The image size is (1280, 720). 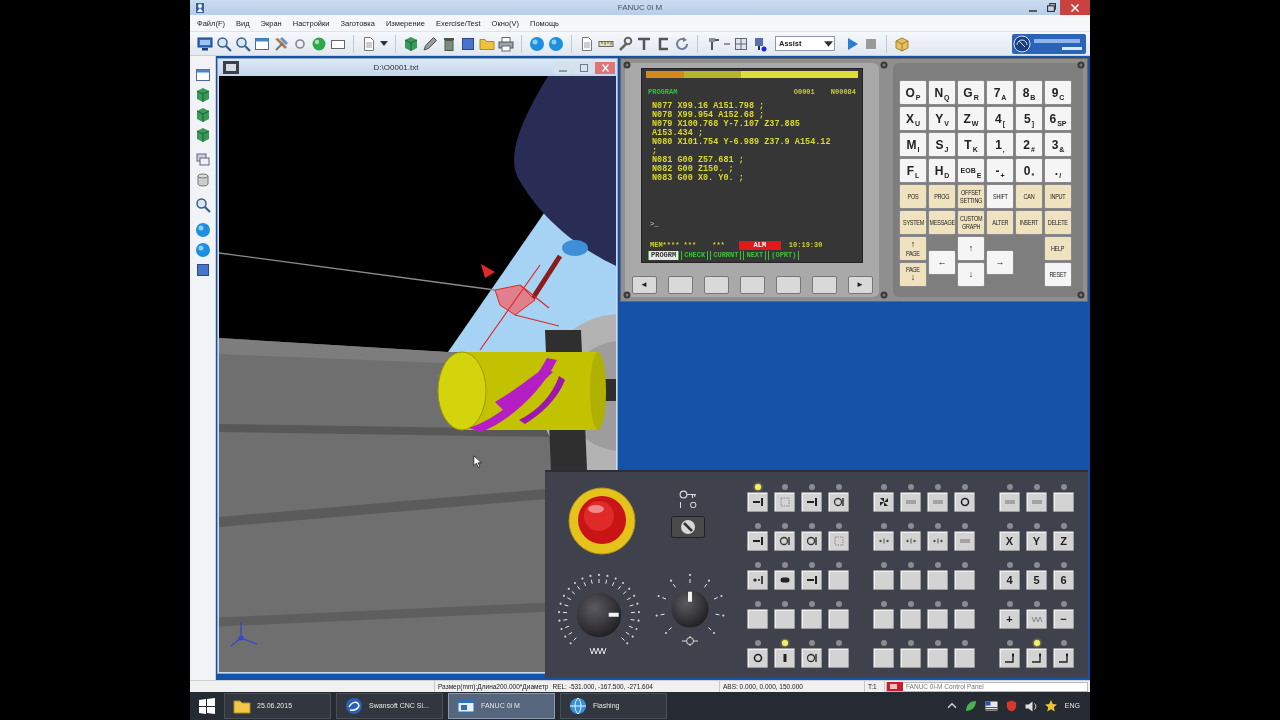 What do you see at coordinates (1011, 706) in the screenshot?
I see `shield-icon` at bounding box center [1011, 706].